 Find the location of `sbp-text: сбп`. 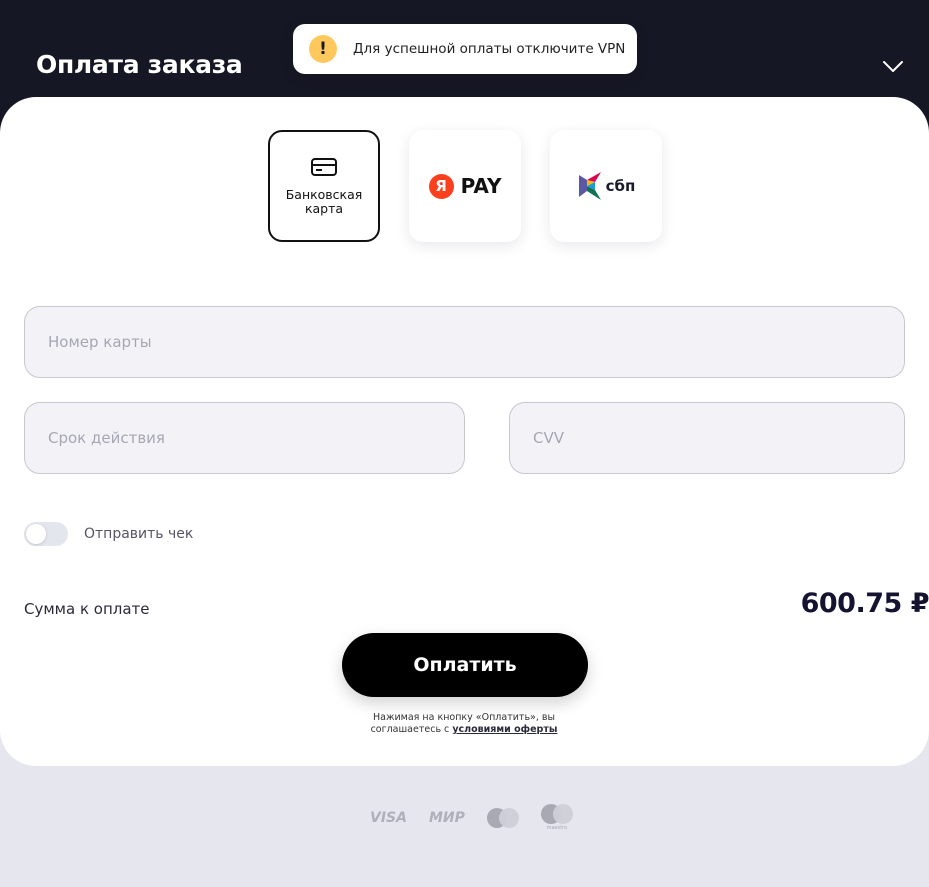

sbp-text: сбп is located at coordinates (620, 186).